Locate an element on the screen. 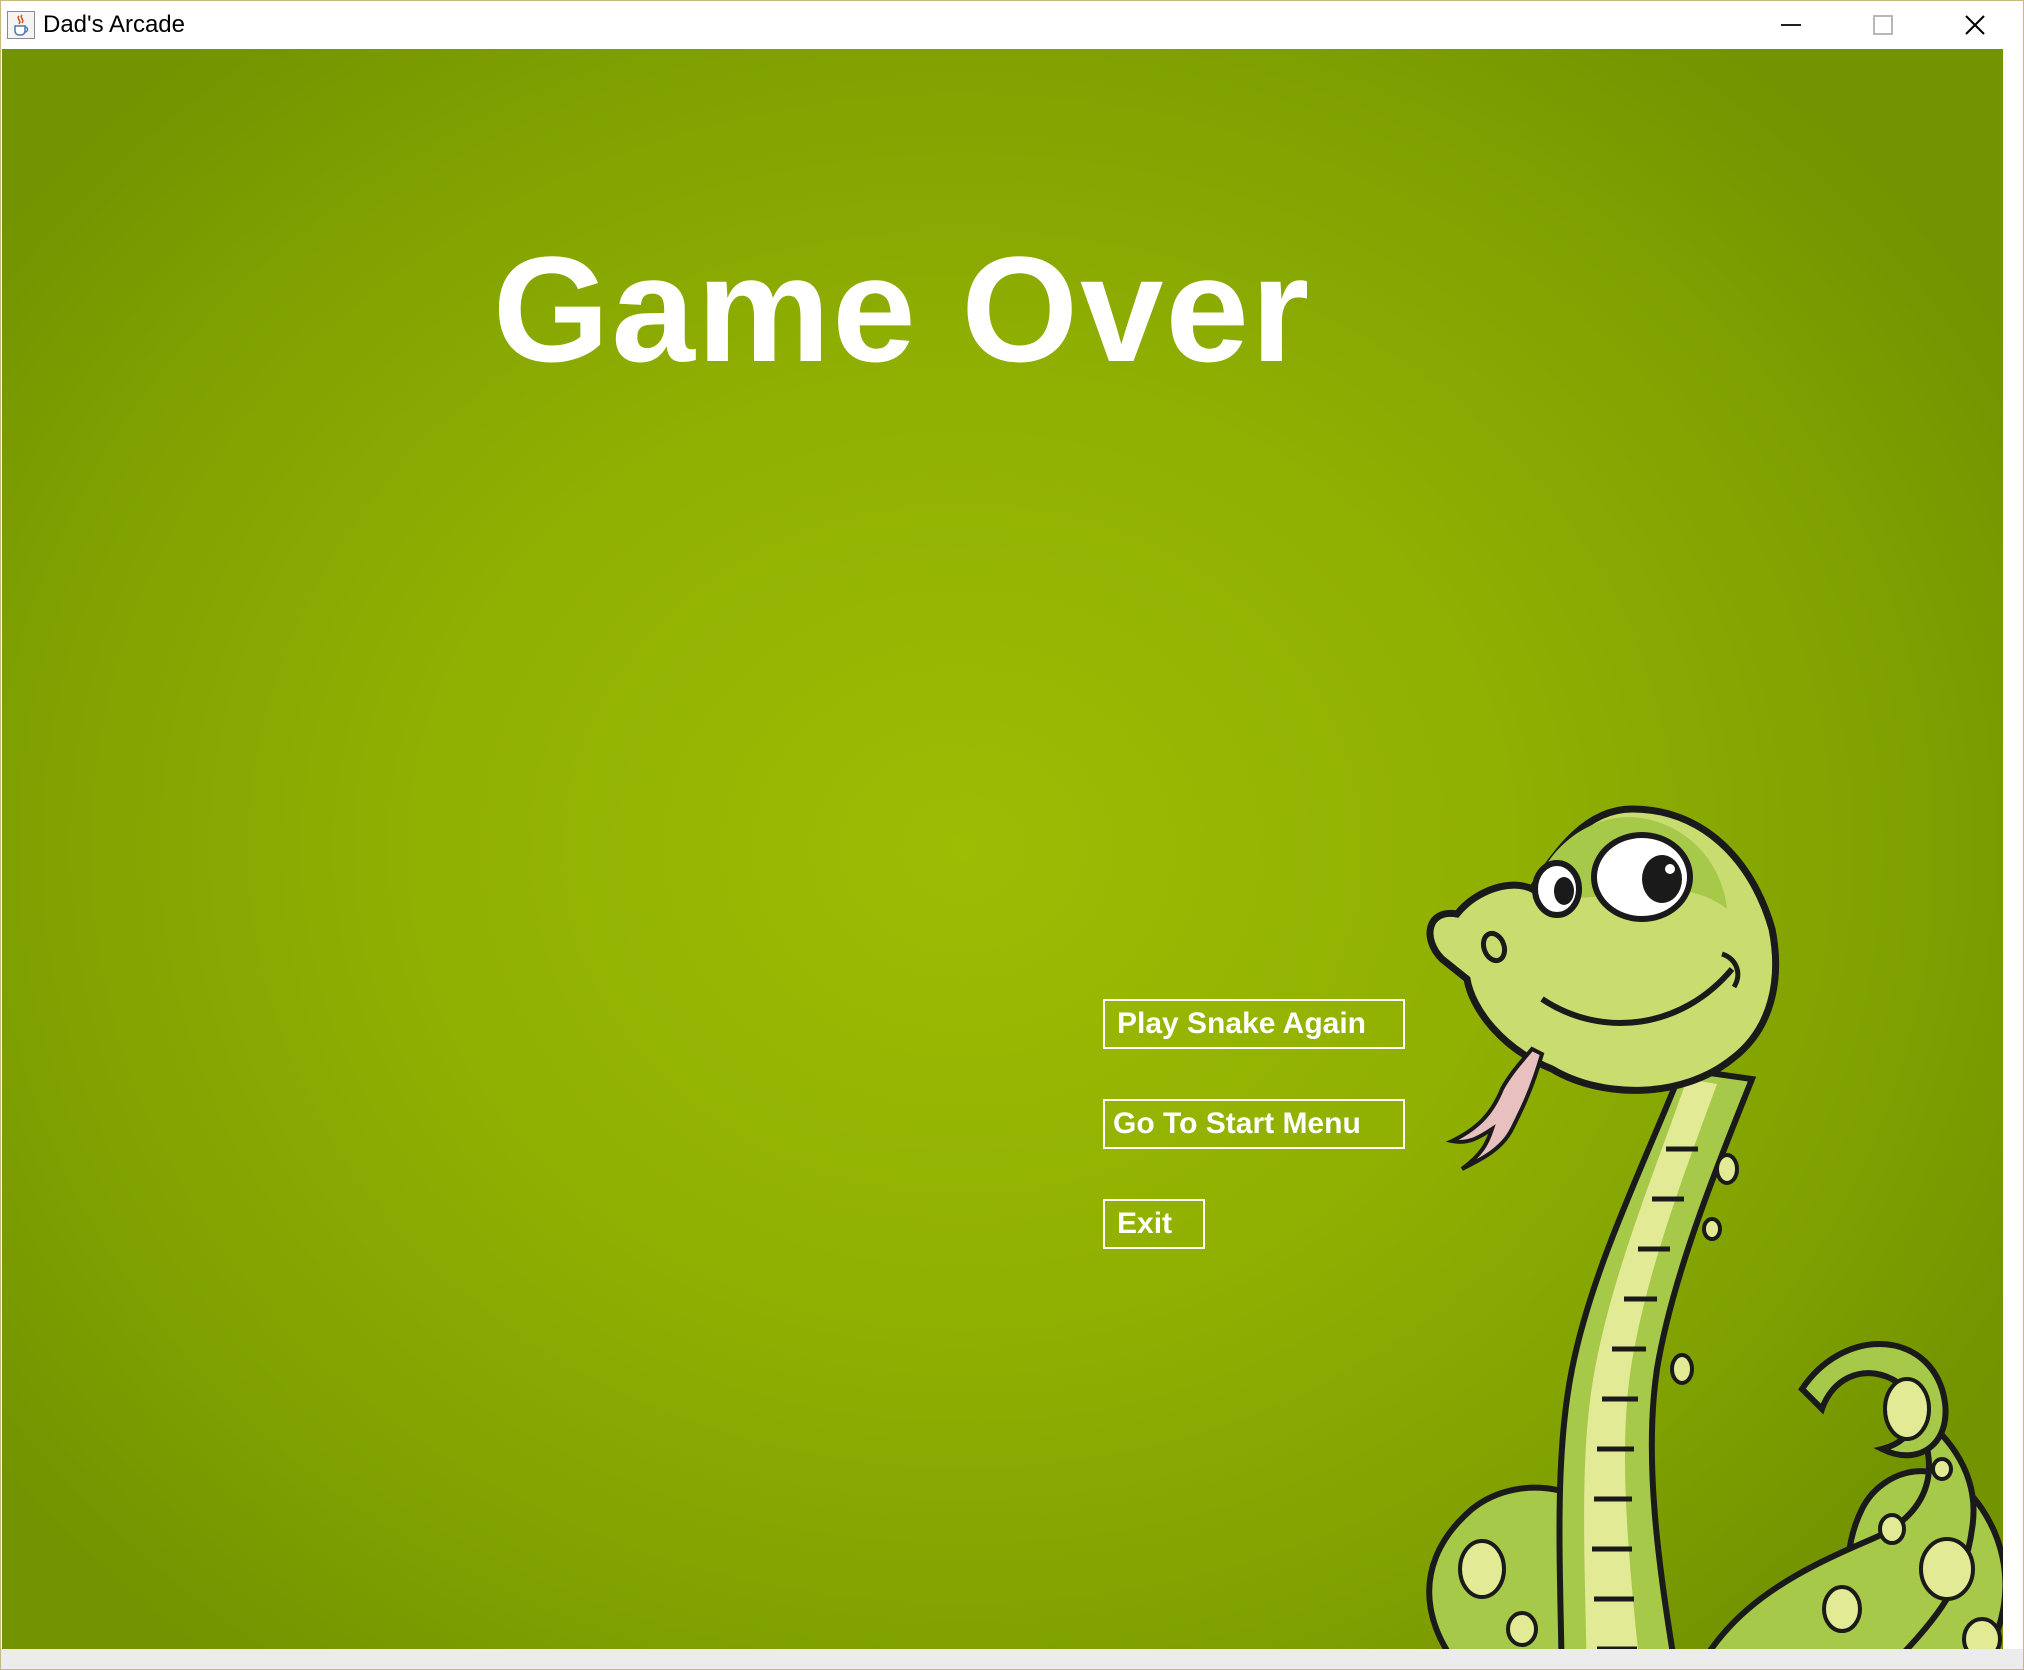  exit-button: Exit is located at coordinates (1154, 1224).